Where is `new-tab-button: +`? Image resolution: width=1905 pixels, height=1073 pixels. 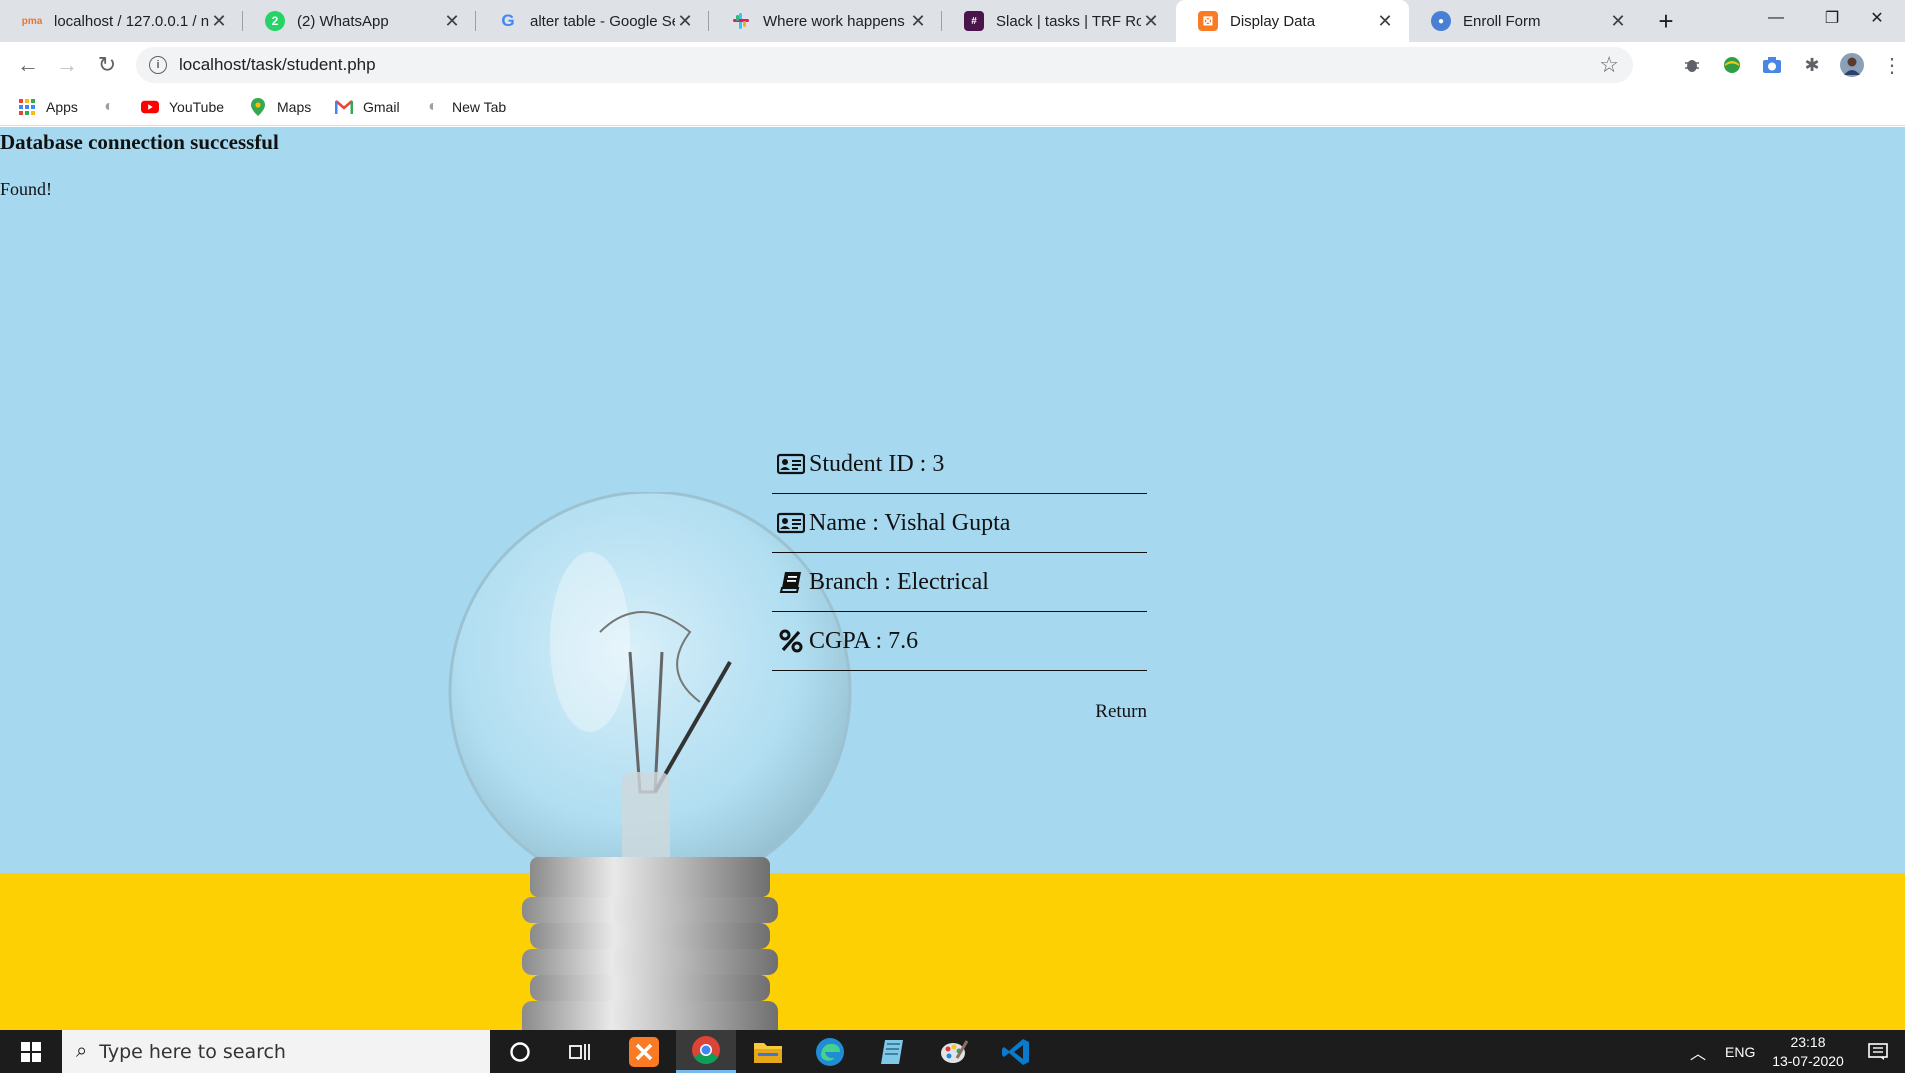 new-tab-button: + is located at coordinates (1666, 21).